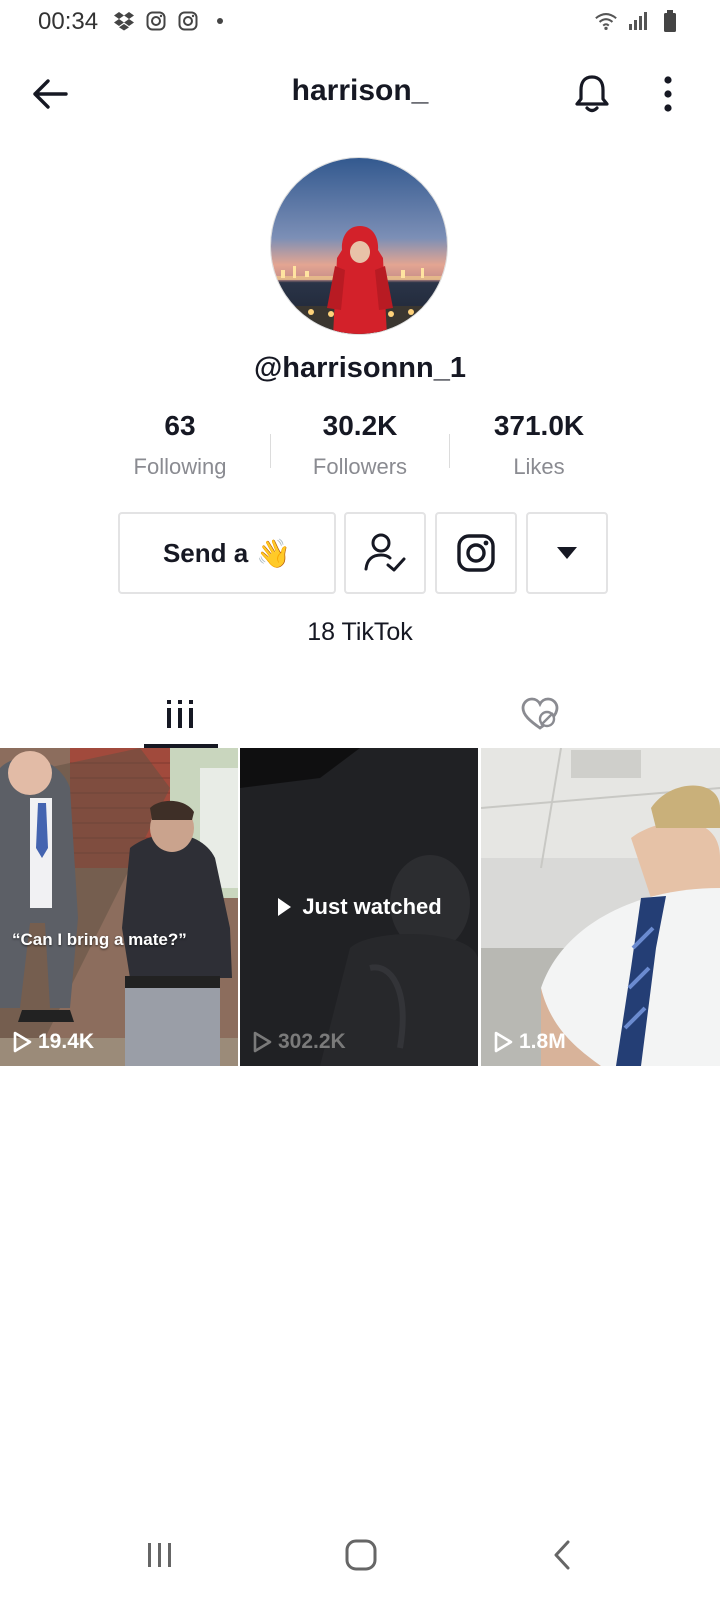 This screenshot has height=1600, width=720. I want to click on avatar-image, so click(359, 246).